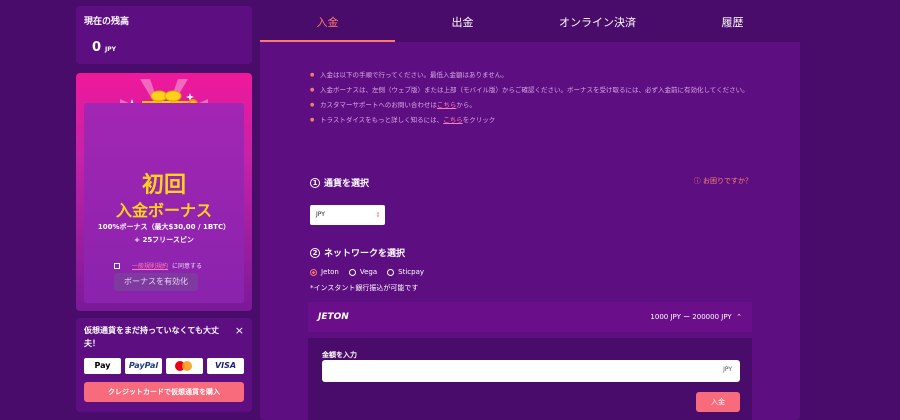 This screenshot has height=420, width=900. Describe the element at coordinates (102, 366) in the screenshot. I see `apple-pay-icon: Pay` at that location.